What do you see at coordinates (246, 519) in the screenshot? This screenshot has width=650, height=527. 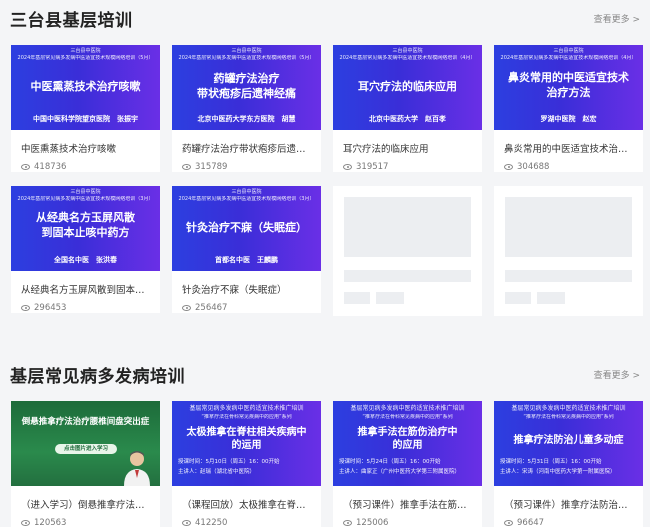 I see `view-count: 412250` at bounding box center [246, 519].